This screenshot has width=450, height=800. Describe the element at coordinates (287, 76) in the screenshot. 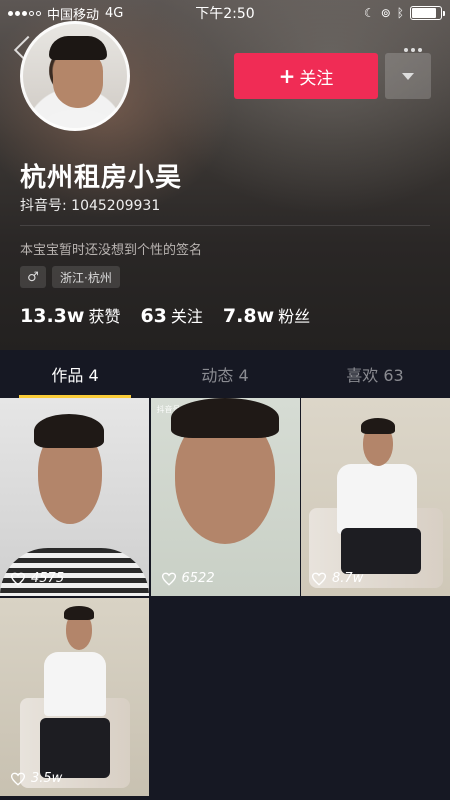

I see `plus-icon: +` at that location.